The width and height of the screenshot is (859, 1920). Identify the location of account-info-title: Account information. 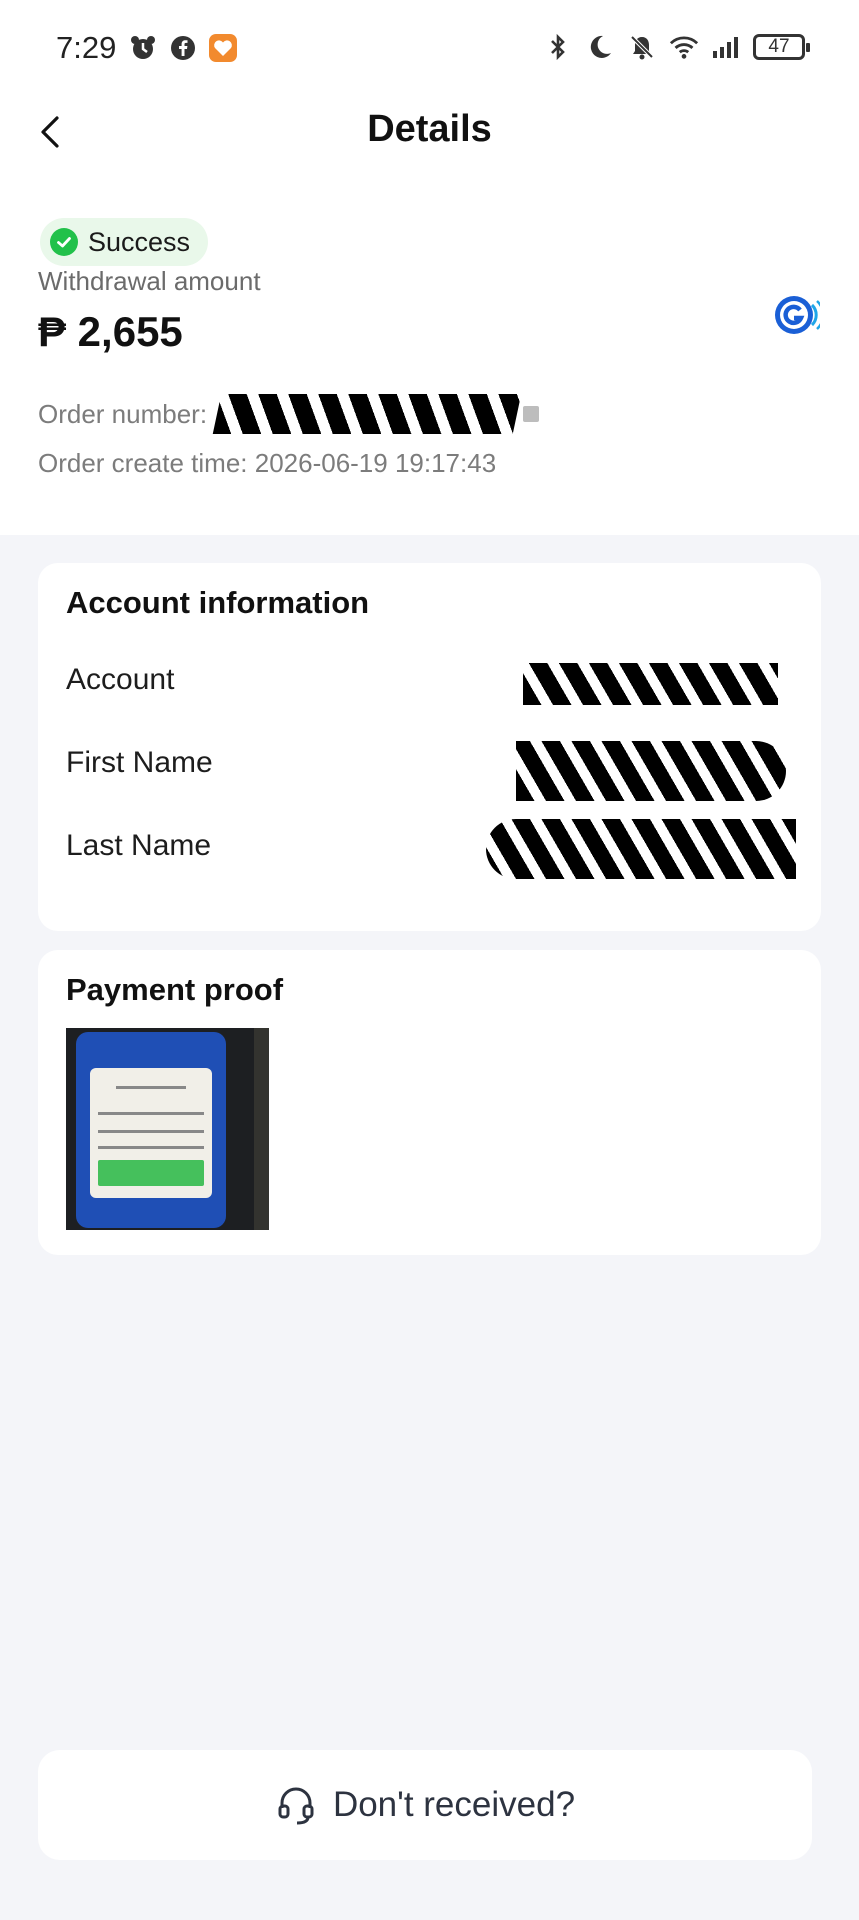
(218, 602).